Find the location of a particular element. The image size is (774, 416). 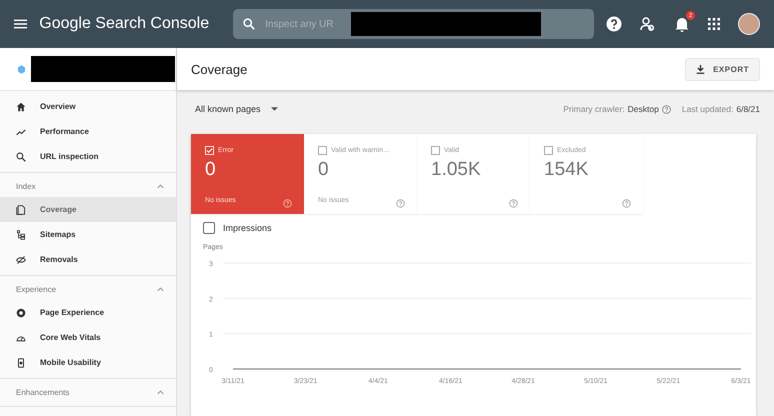

nav-item: Page Experience is located at coordinates (88, 312).